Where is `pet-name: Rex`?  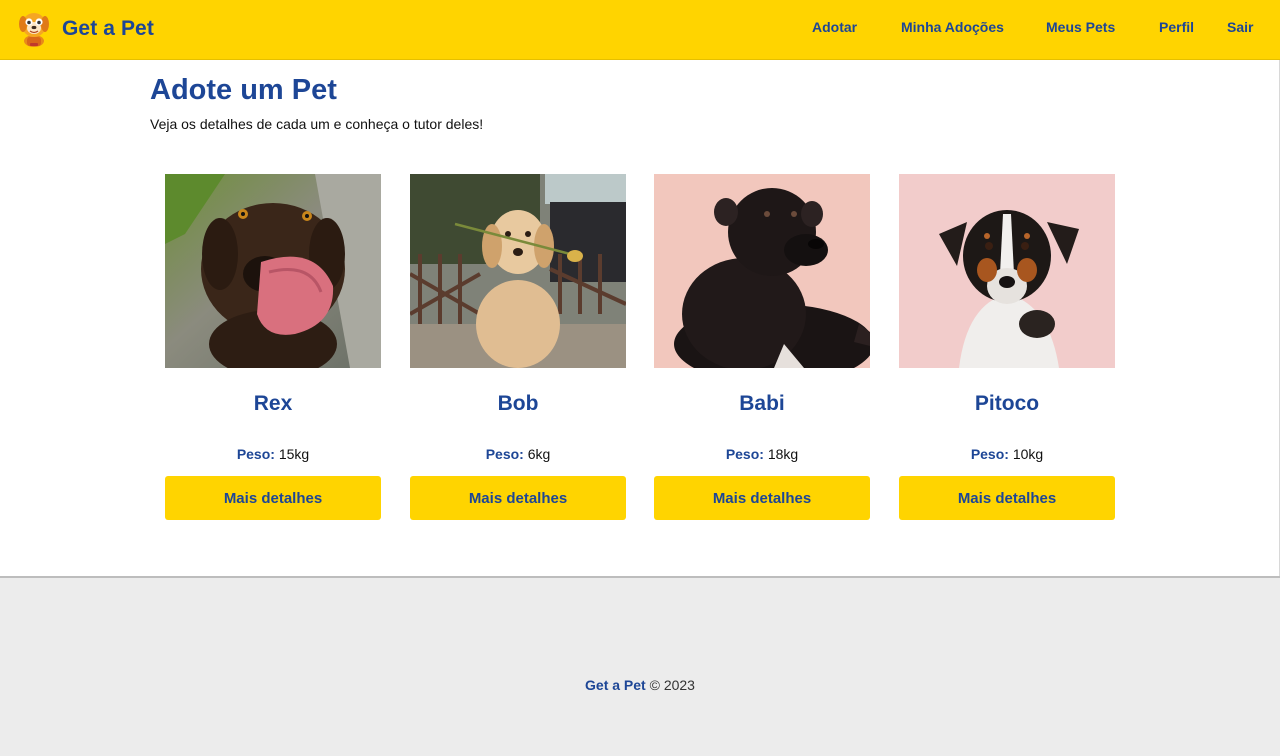
pet-name: Rex is located at coordinates (273, 403).